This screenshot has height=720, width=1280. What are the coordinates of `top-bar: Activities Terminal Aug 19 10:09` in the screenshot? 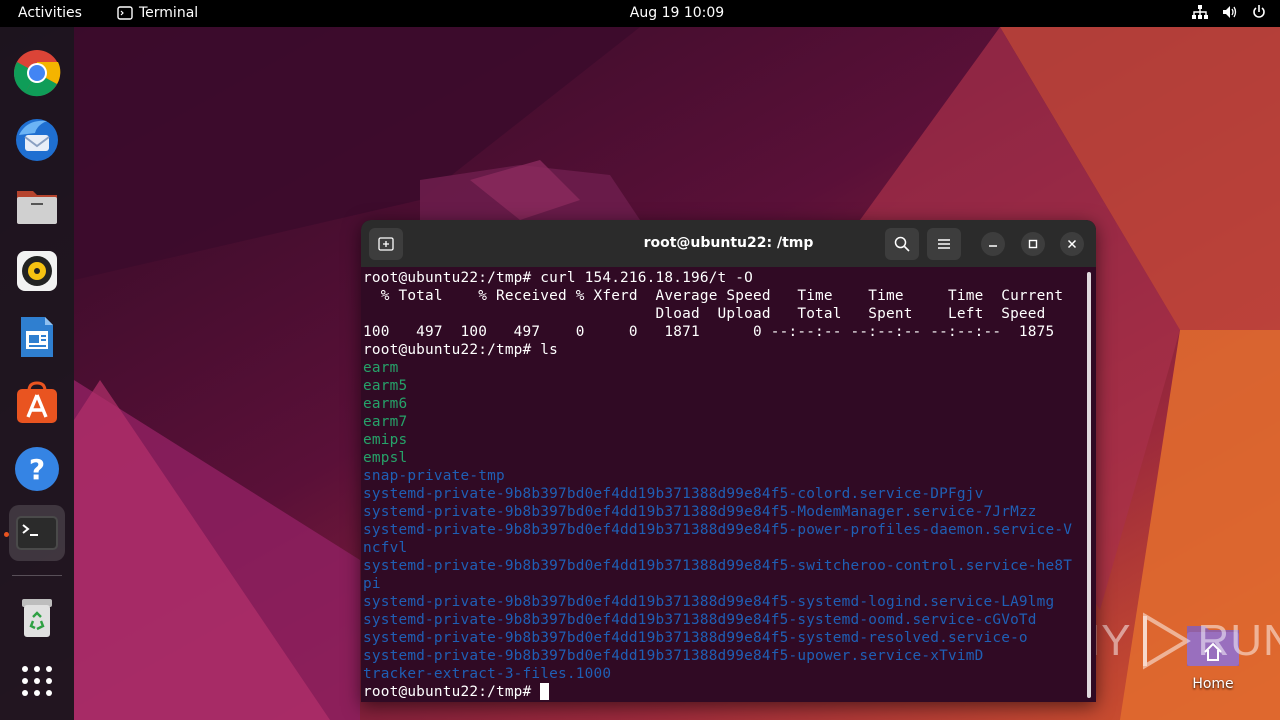 It's located at (640, 13).